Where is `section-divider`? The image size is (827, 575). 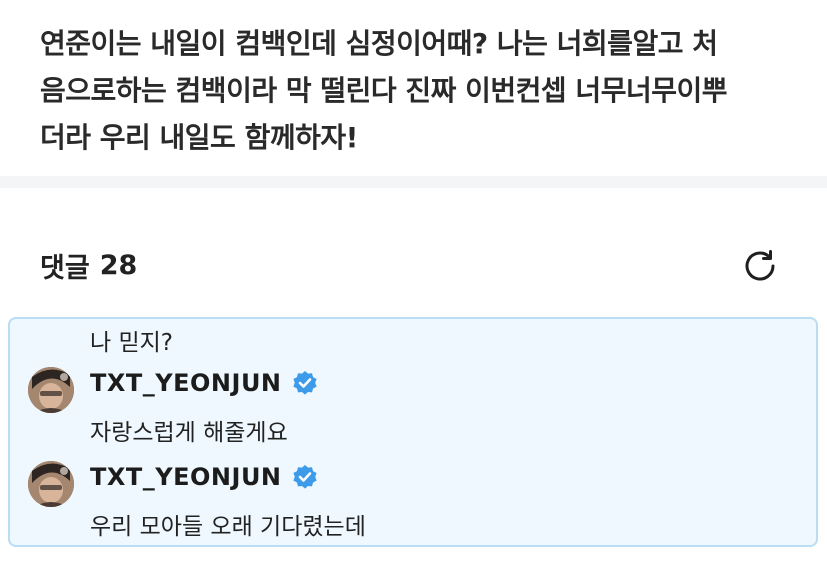
section-divider is located at coordinates (413, 182).